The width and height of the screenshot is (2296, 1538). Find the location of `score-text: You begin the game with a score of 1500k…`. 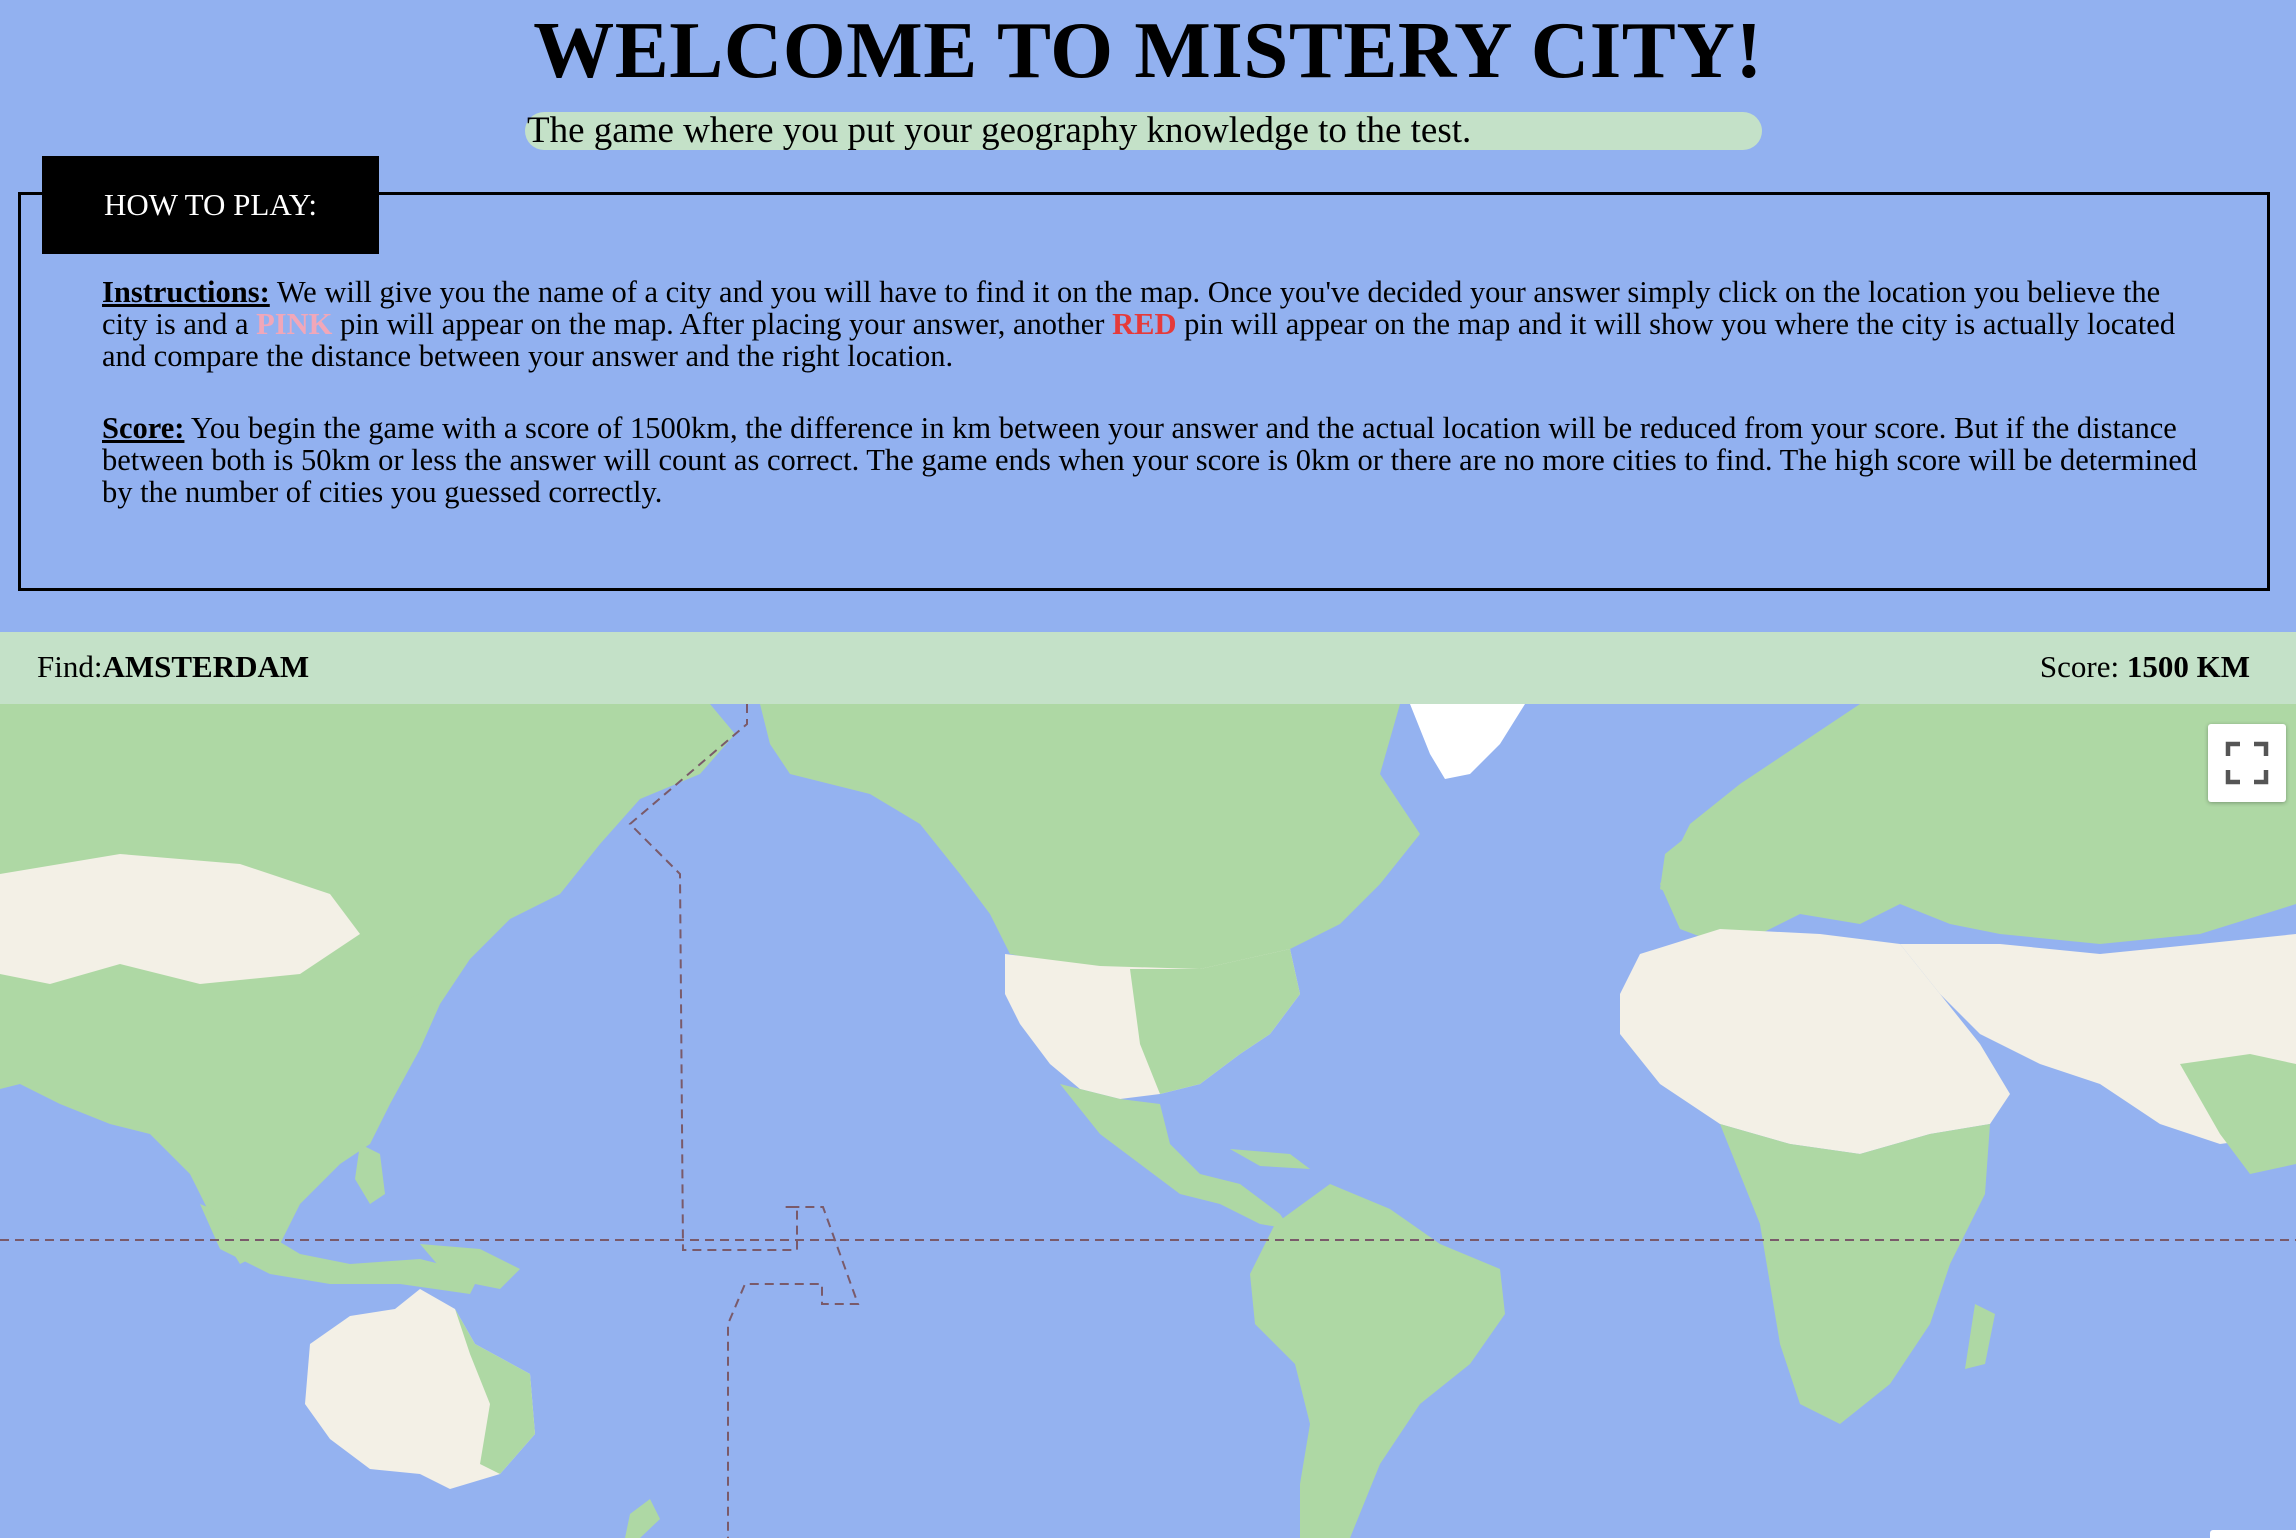

score-text: You begin the game with a score of 1500k… is located at coordinates (1150, 460).